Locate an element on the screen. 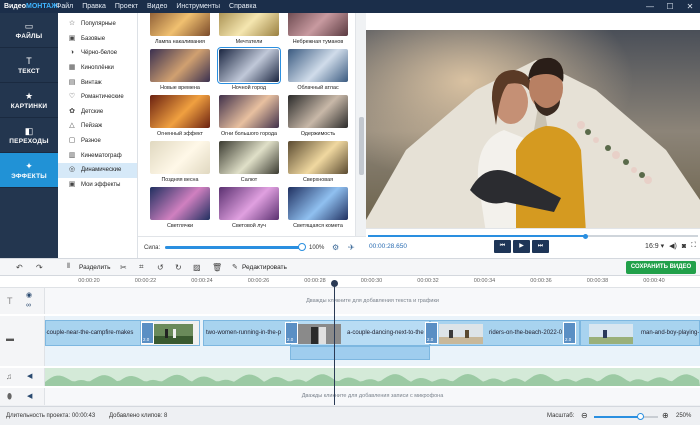 This screenshot has width=700, height=425. clip-3: a-couple-dancing-next-to-the is located at coordinates (360, 333).